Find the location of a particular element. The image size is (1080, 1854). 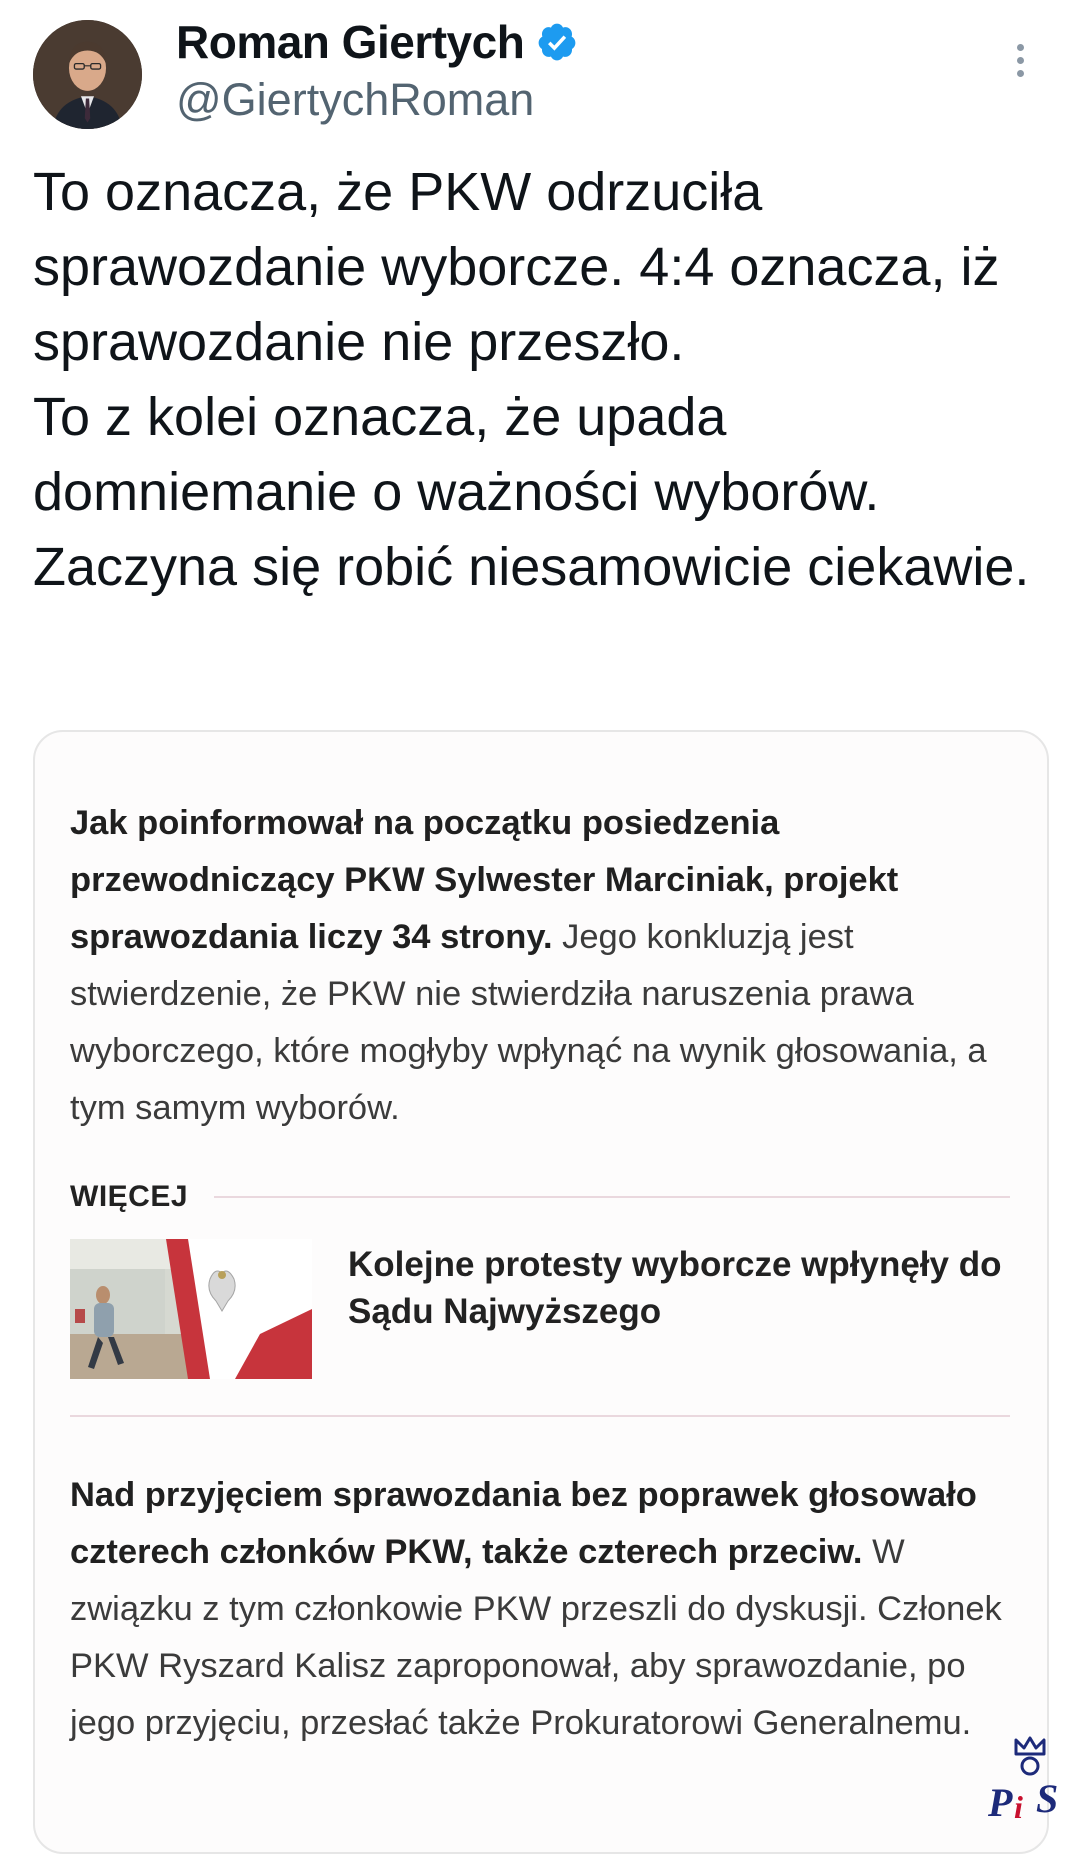

avatar is located at coordinates (87, 74).